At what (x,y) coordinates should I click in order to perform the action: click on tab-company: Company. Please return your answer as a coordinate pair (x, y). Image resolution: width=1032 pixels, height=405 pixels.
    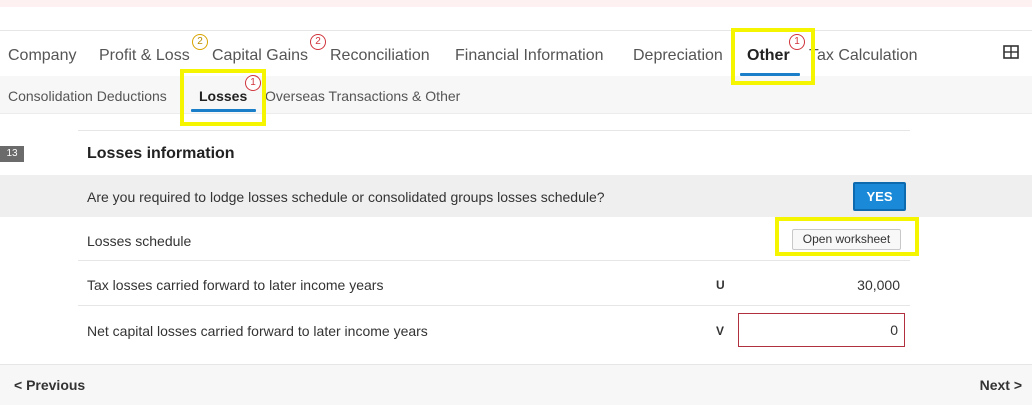
    Looking at the image, I should click on (42, 56).